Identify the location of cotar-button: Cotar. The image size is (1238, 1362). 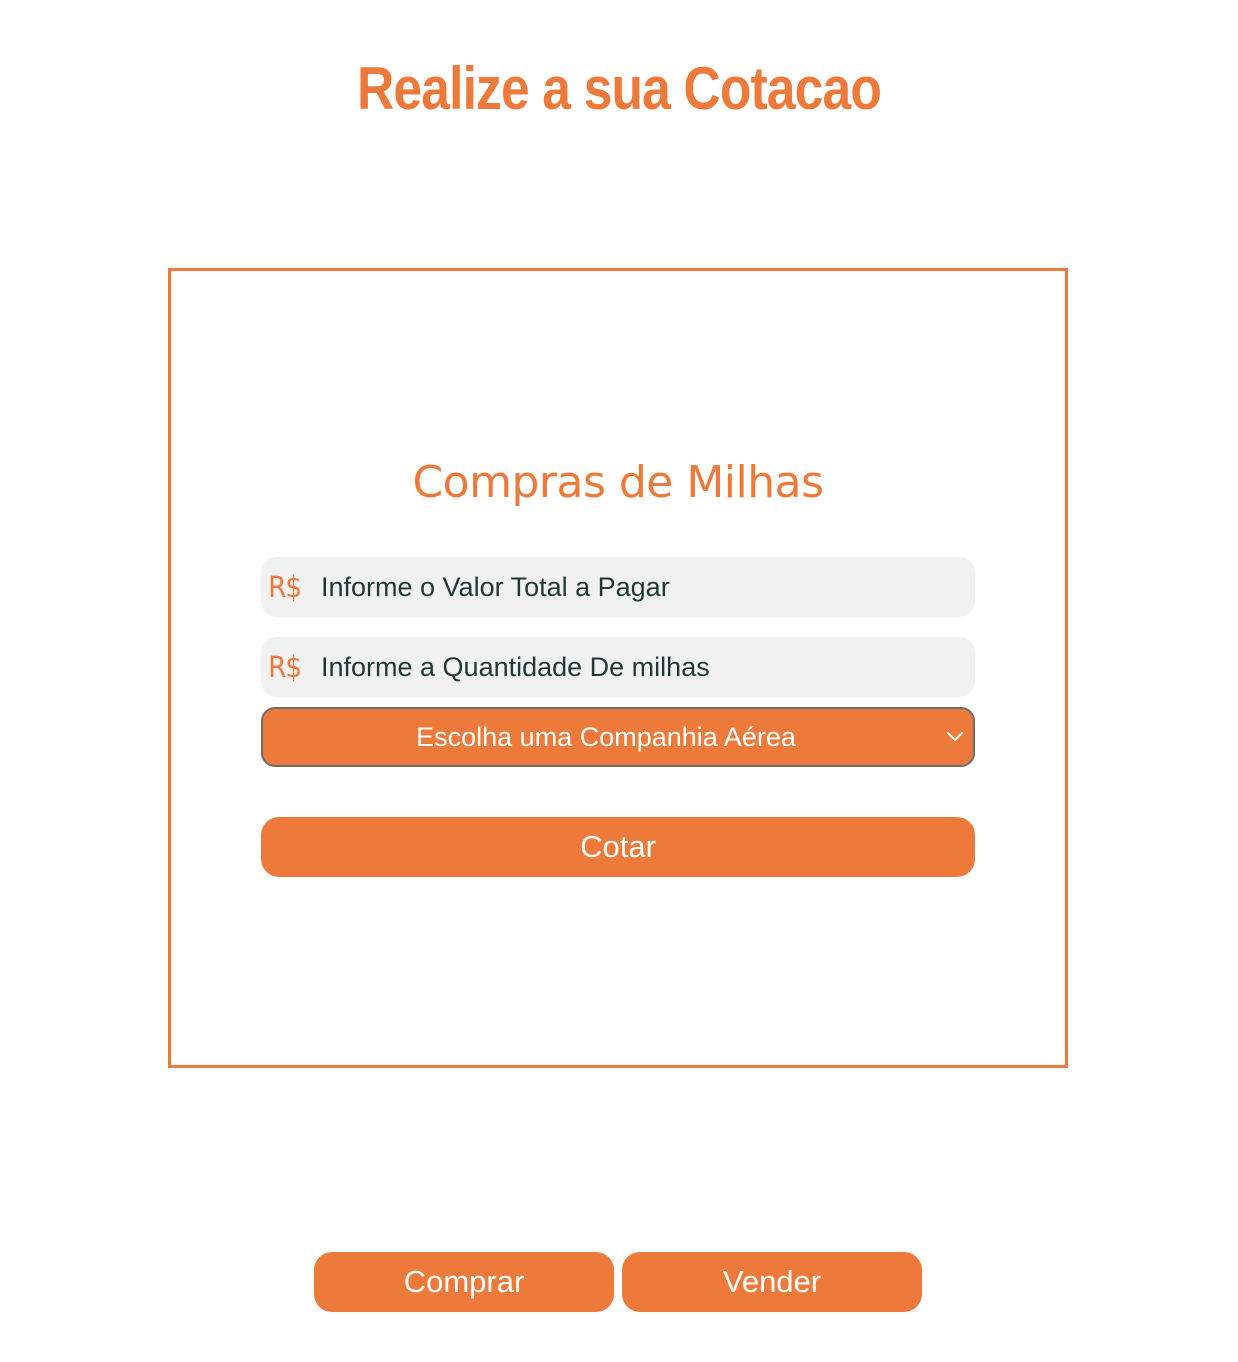
(618, 847).